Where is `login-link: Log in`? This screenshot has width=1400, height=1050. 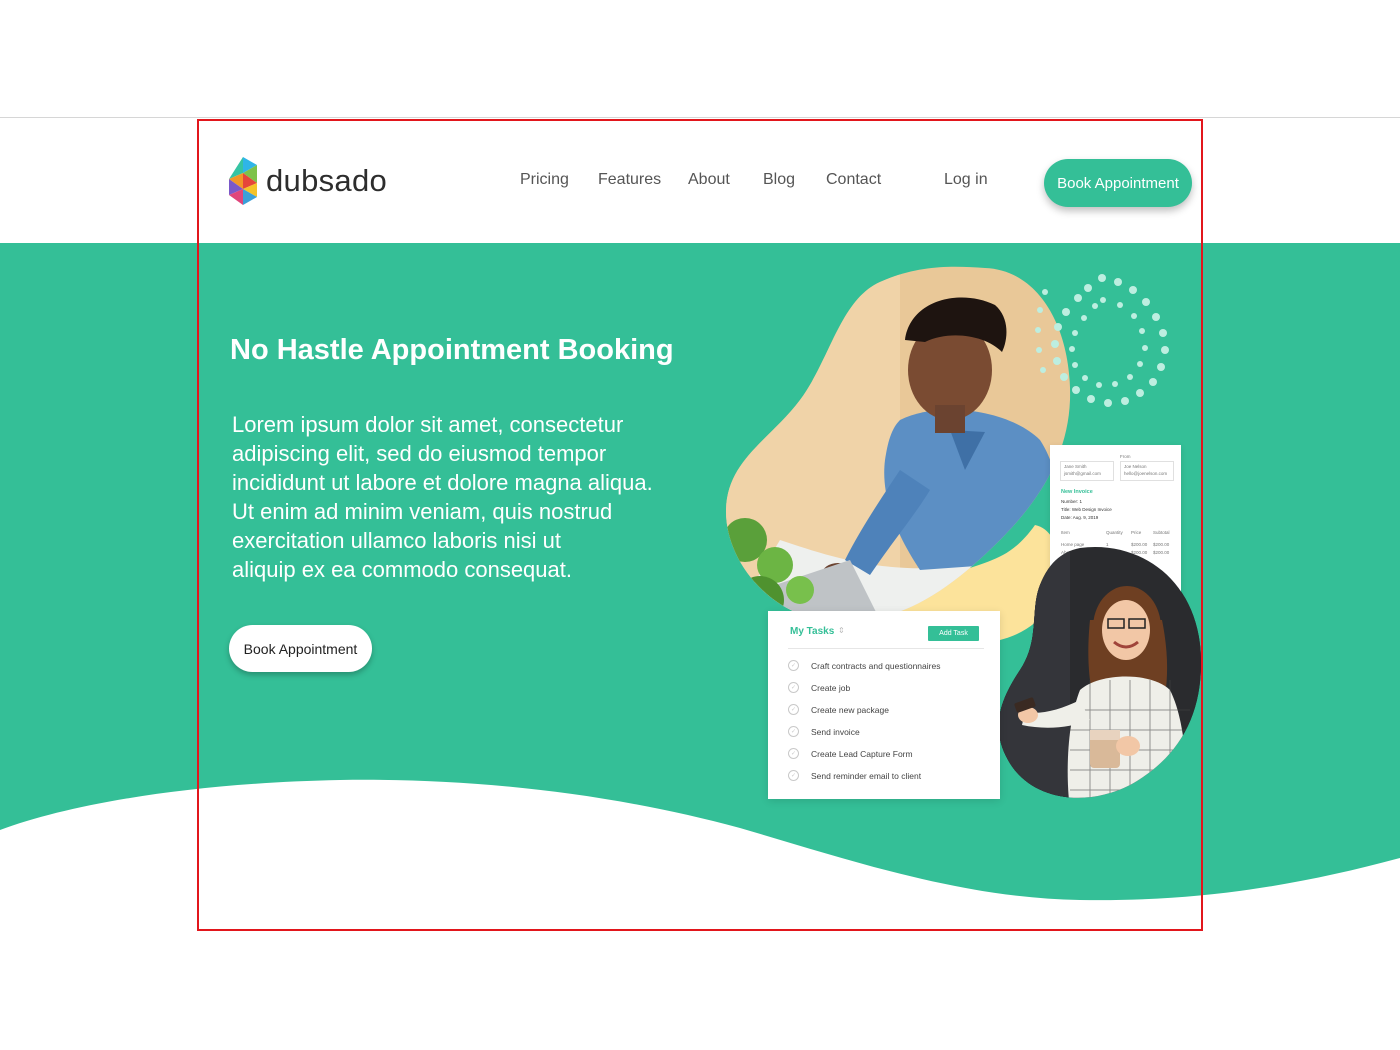
login-link: Log in is located at coordinates (966, 180).